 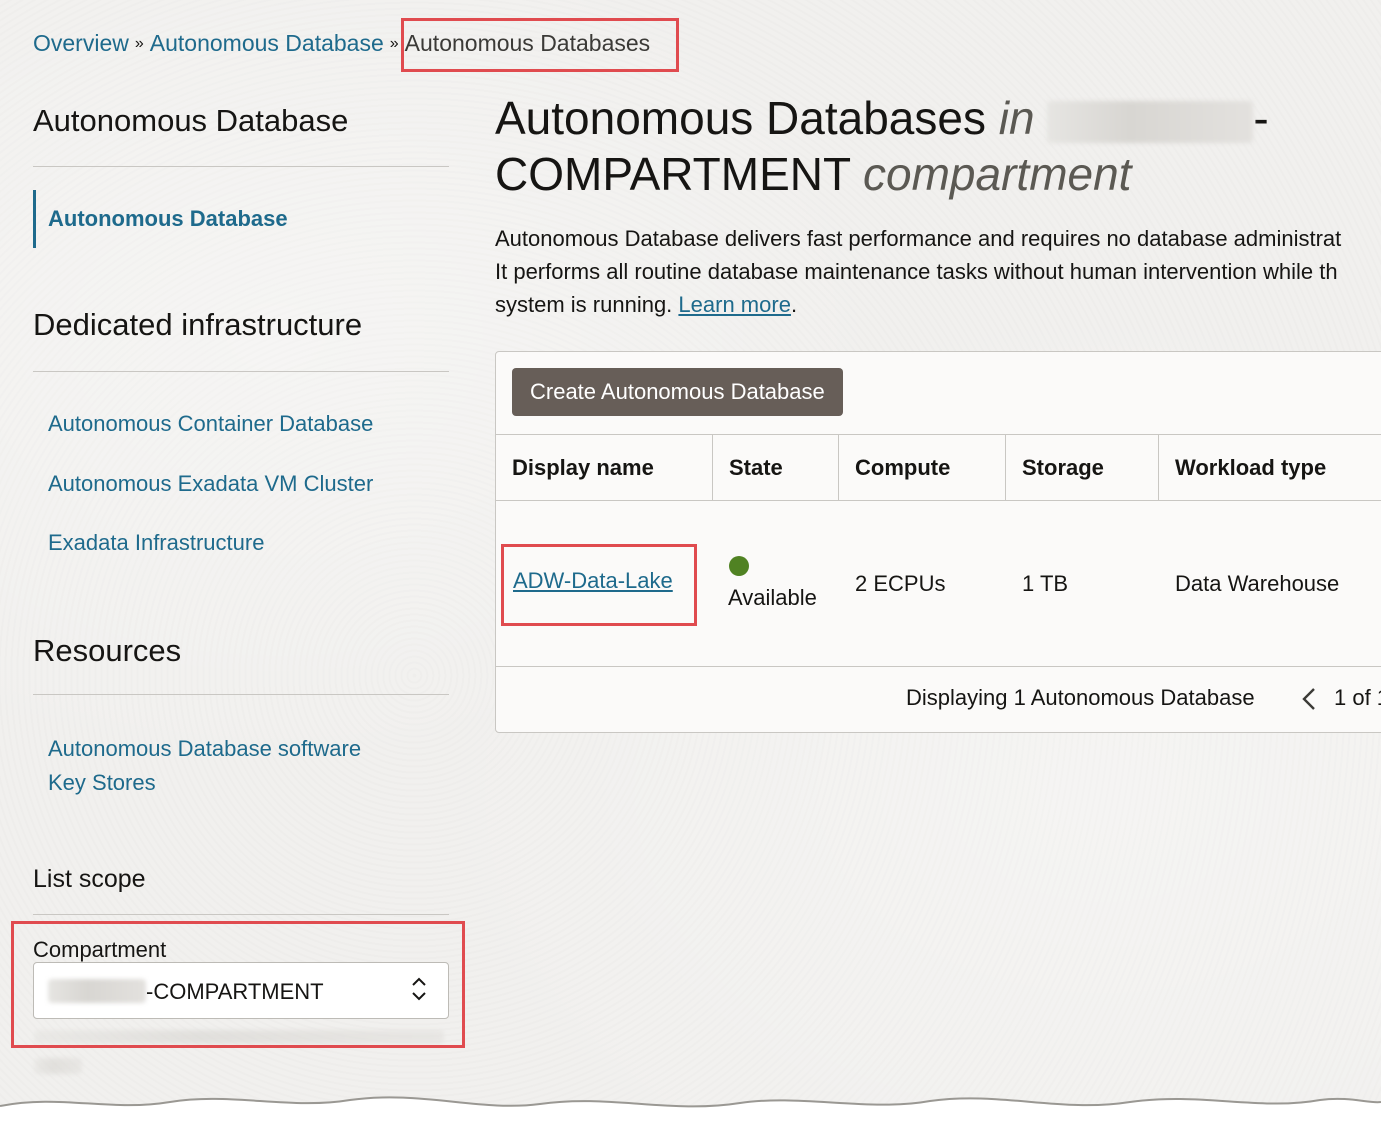 I want to click on column-storage: Storage, so click(x=1081, y=467).